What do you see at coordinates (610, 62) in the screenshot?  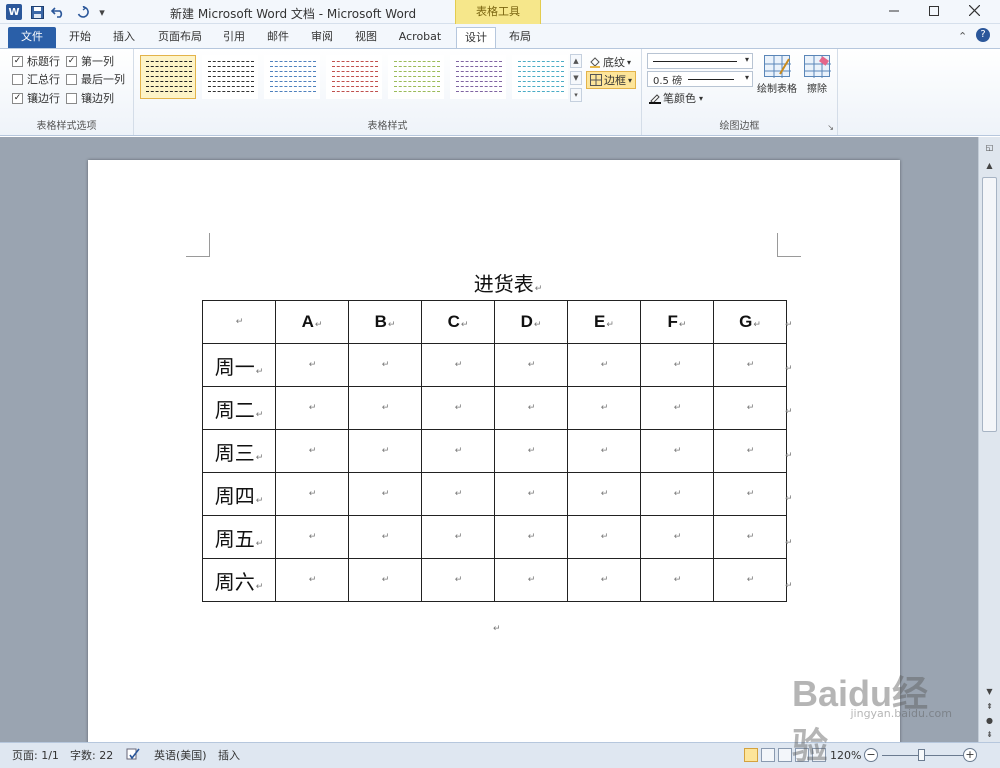 I see `shading-button: 底纹 ▾` at bounding box center [610, 62].